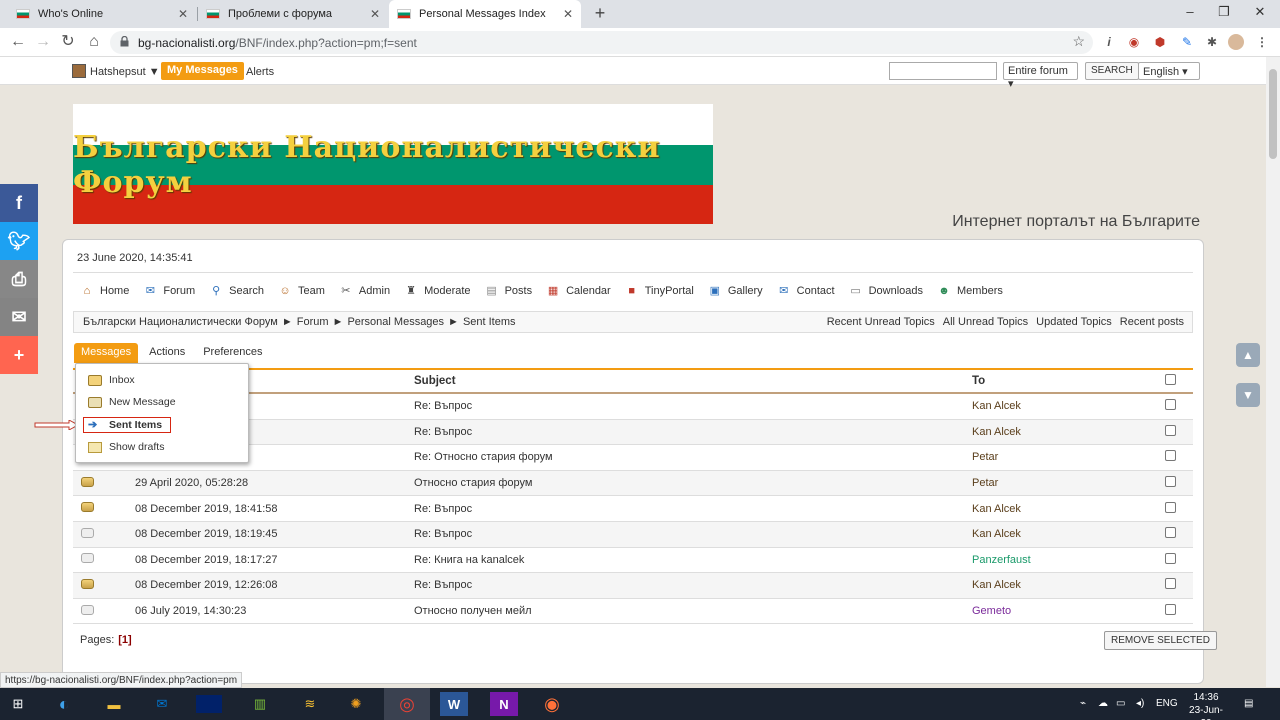 The height and width of the screenshot is (720, 1280). What do you see at coordinates (293, 14) in the screenshot?
I see `browser-tab-problems: Проблеми с форума ✕` at bounding box center [293, 14].